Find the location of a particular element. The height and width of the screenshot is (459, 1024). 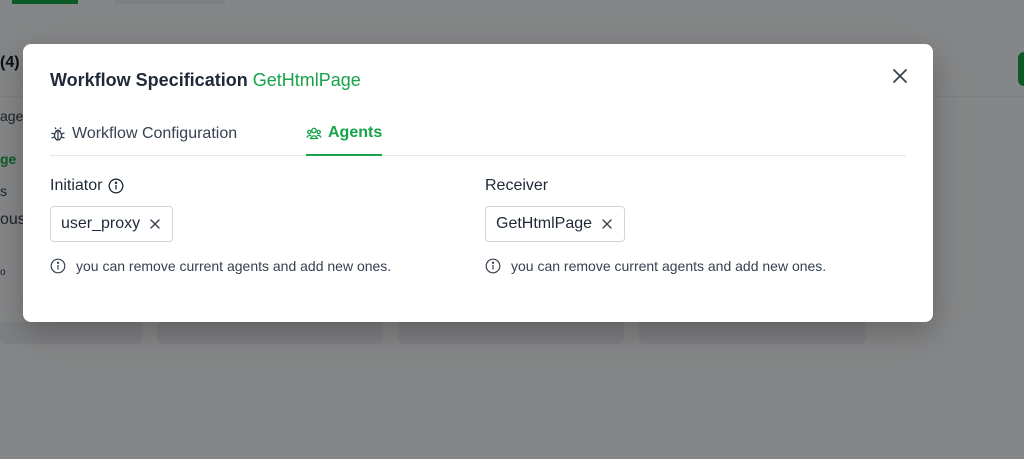

modal-title: Workflow Specification GetHtmlPage is located at coordinates (205, 80).